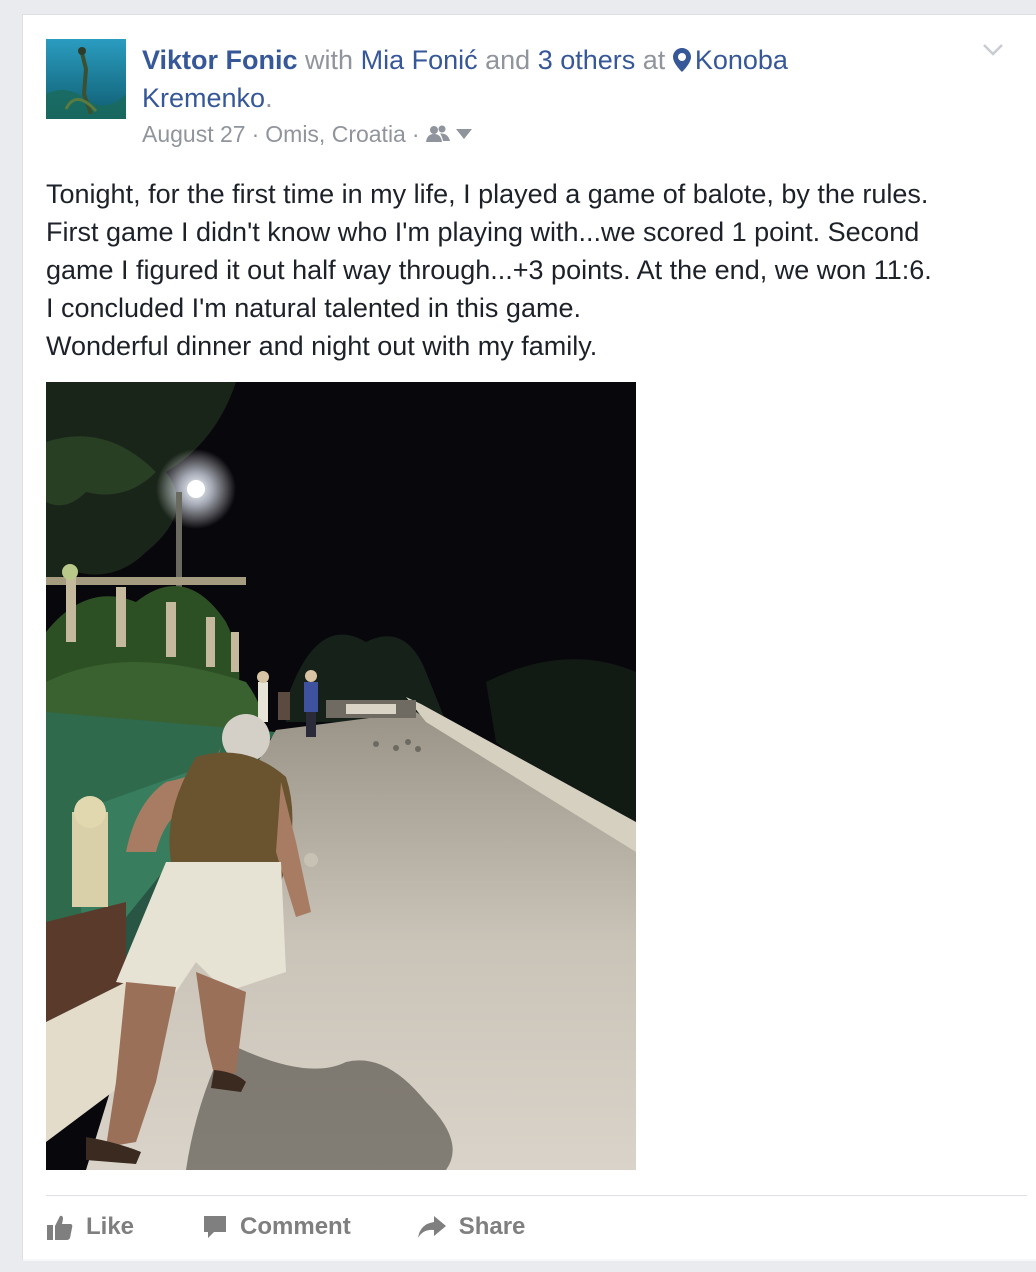  What do you see at coordinates (536, 1195) in the screenshot?
I see `actions-divider` at bounding box center [536, 1195].